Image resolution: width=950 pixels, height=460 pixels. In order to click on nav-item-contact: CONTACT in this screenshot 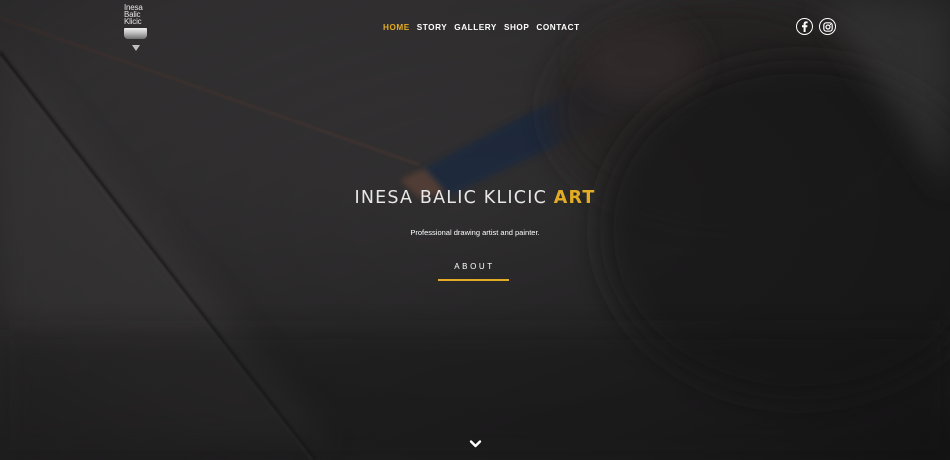, I will do `click(557, 27)`.